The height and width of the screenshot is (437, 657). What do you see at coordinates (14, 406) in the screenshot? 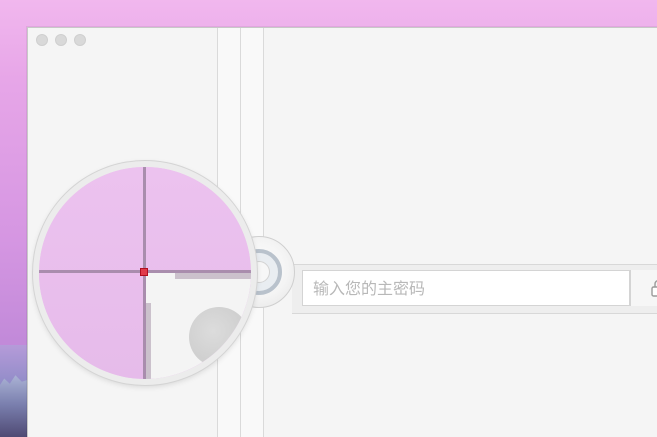
I see `wallpaper-mountain` at bounding box center [14, 406].